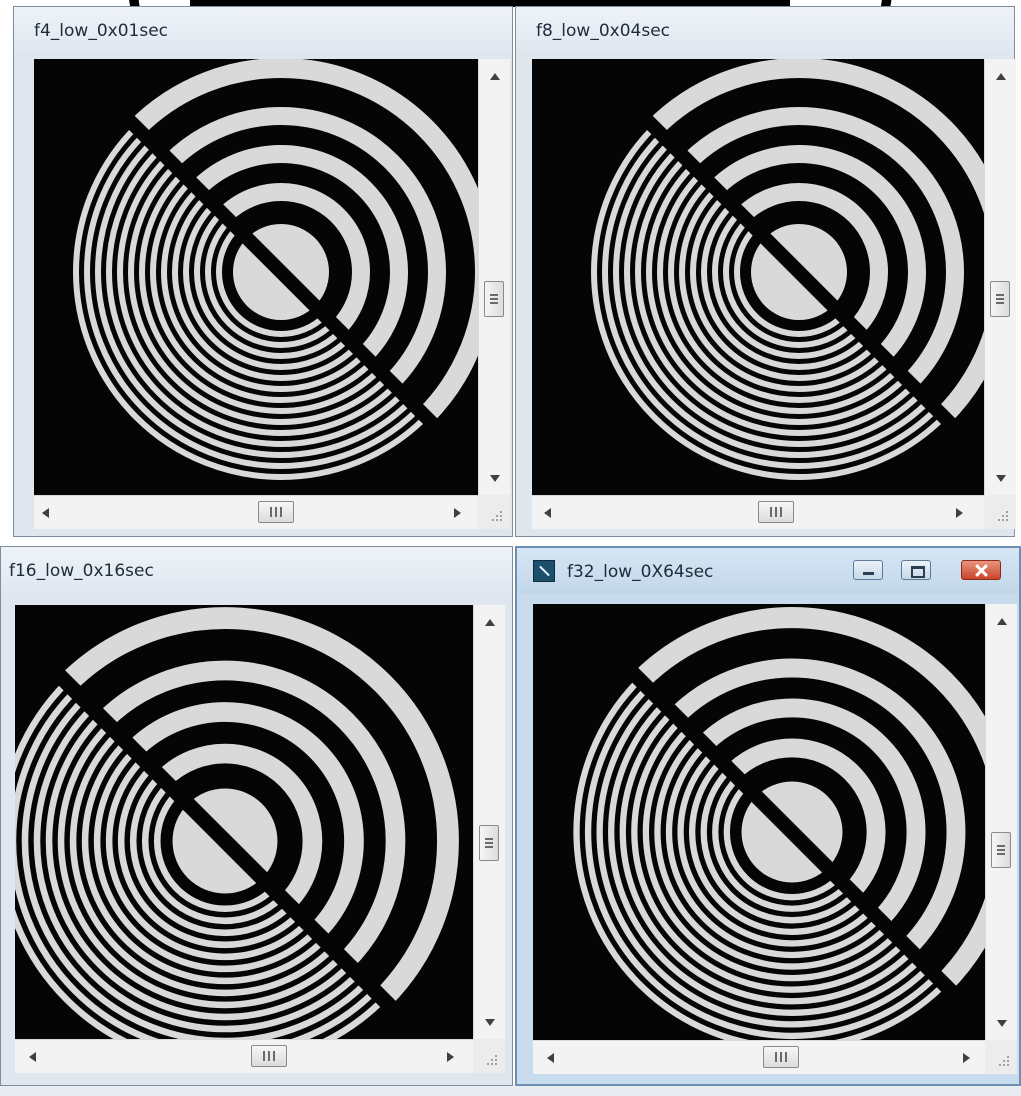 The image size is (1021, 1096). Describe the element at coordinates (510, 1091) in the screenshot. I see `desktop-strip` at that location.